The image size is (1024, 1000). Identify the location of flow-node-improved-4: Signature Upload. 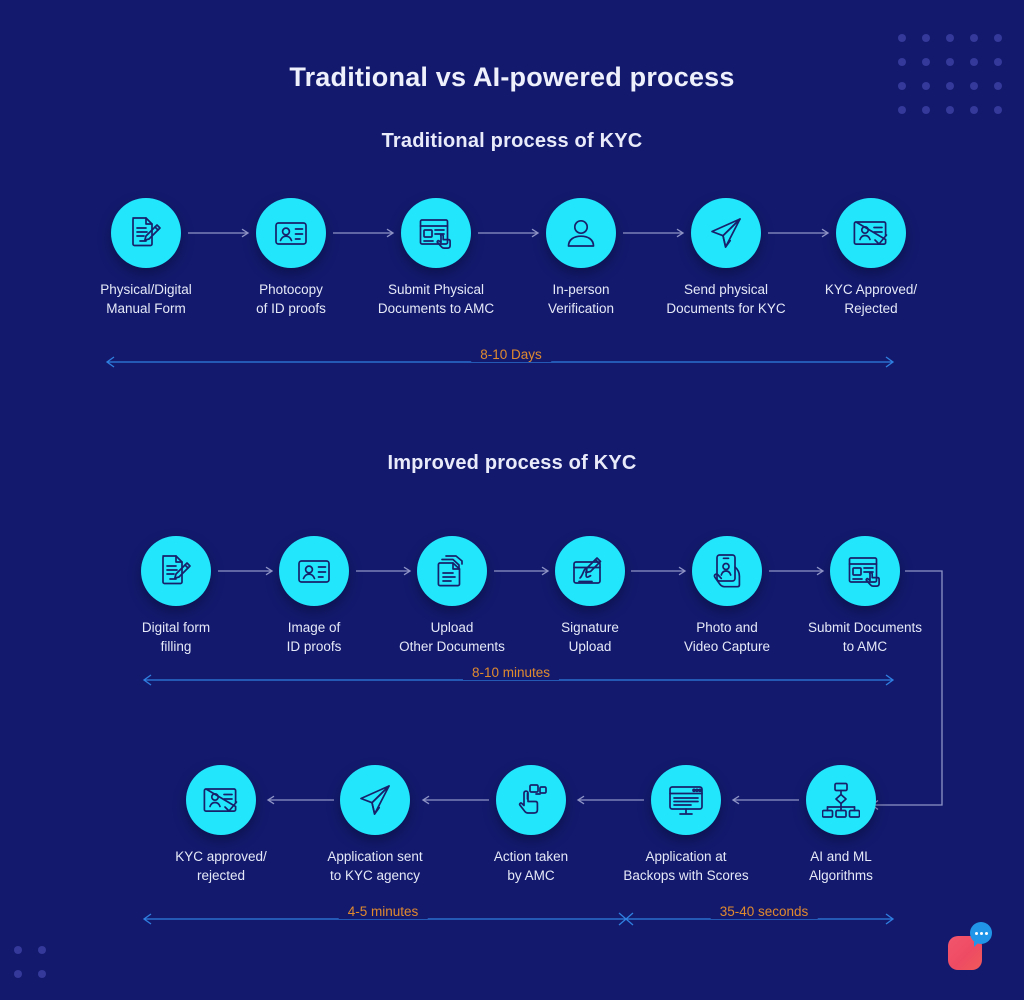
(590, 596).